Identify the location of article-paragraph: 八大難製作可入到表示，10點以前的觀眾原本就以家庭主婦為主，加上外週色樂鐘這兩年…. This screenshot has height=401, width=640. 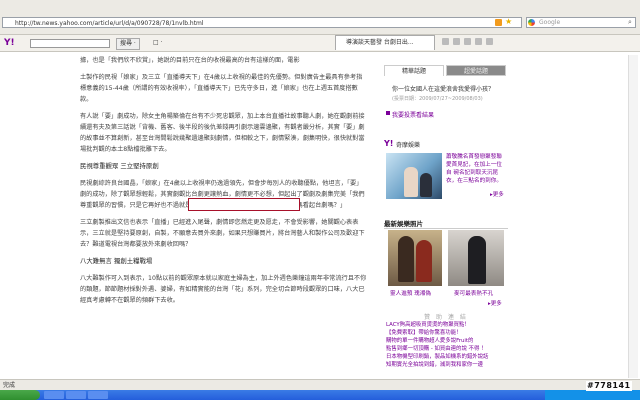
(223, 289).